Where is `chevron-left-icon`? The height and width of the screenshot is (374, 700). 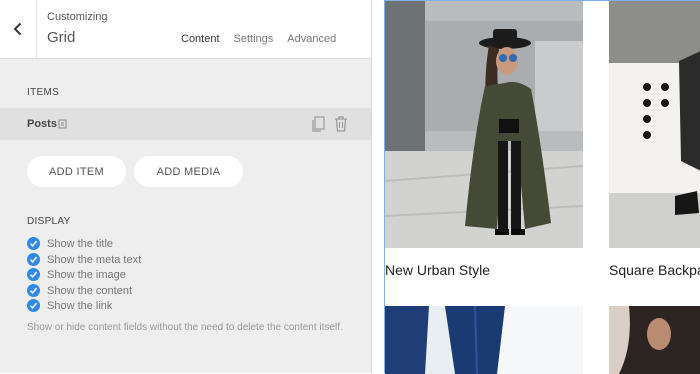 chevron-left-icon is located at coordinates (17, 29).